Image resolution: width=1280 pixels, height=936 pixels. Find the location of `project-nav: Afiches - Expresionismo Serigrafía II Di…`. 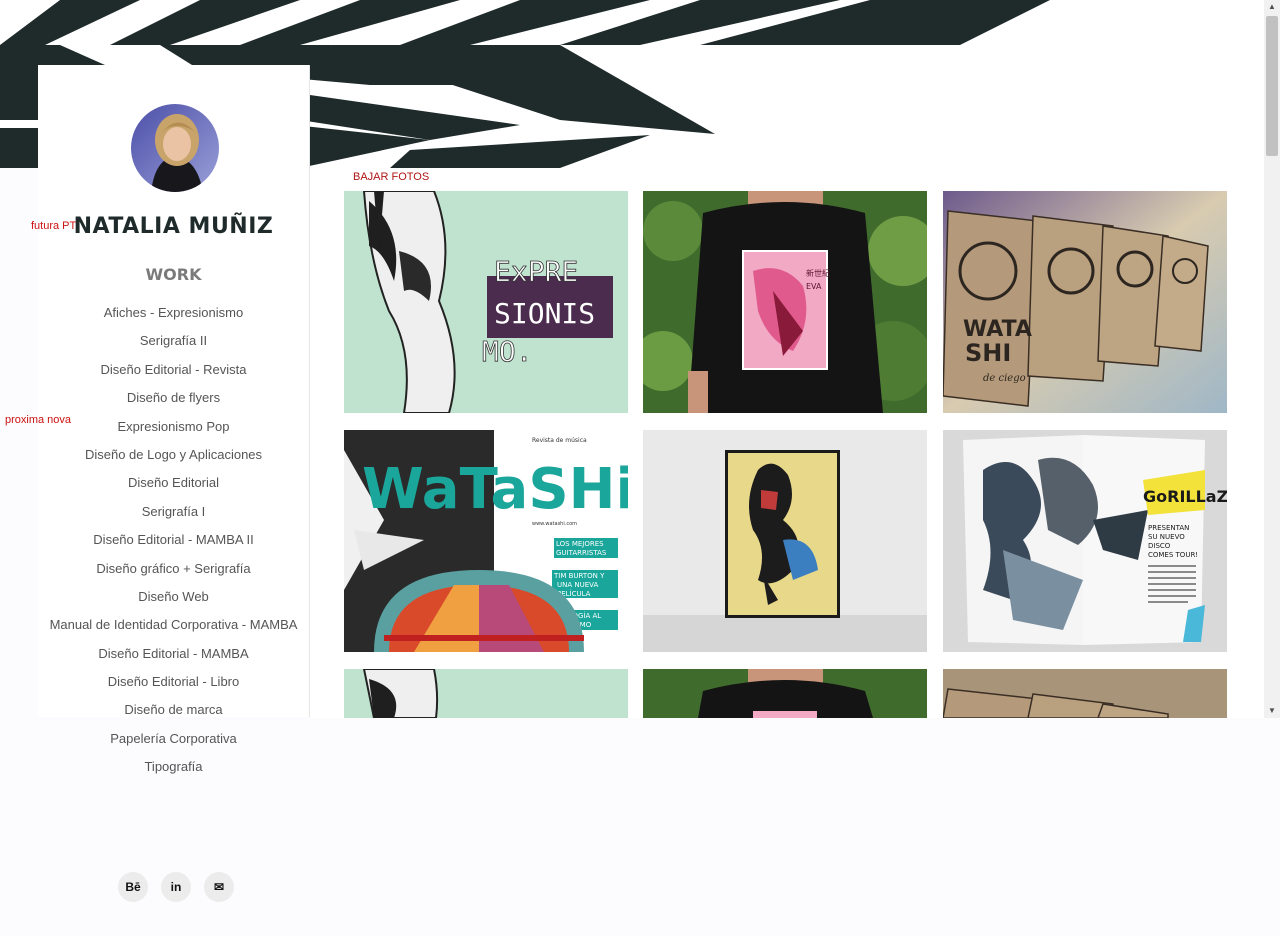

project-nav: Afiches - Expresionismo Serigrafía II Di… is located at coordinates (173, 544).